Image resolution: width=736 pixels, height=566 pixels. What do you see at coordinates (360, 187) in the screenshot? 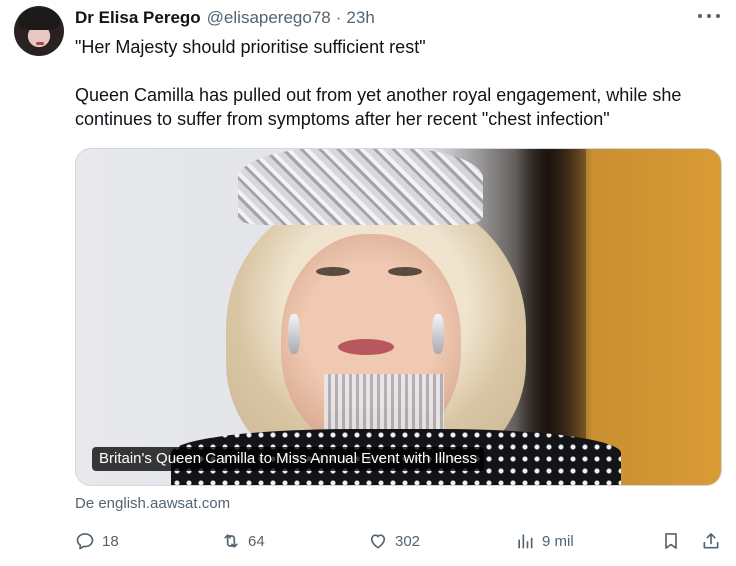
I see `card-image-tiara` at bounding box center [360, 187].